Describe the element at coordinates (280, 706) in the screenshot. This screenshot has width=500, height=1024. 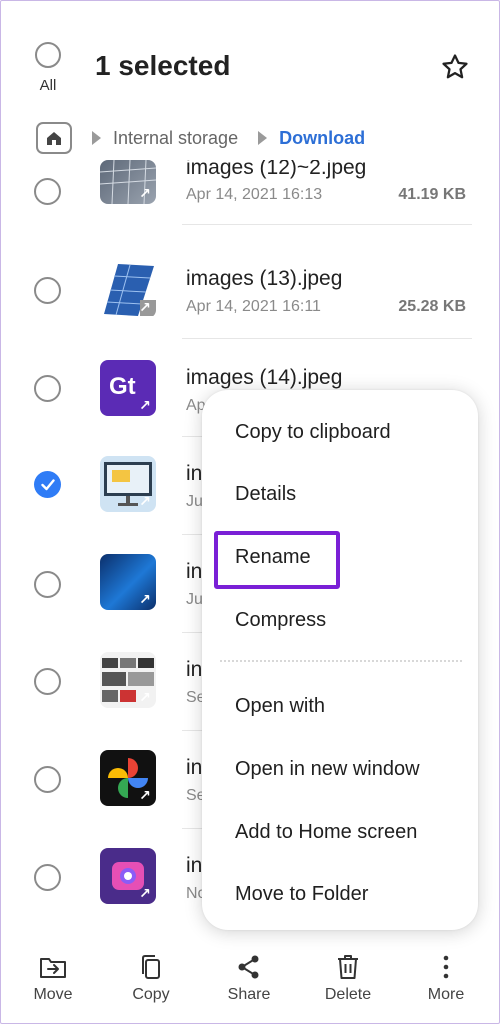
I see `menu-item-open-with: Open with` at that location.